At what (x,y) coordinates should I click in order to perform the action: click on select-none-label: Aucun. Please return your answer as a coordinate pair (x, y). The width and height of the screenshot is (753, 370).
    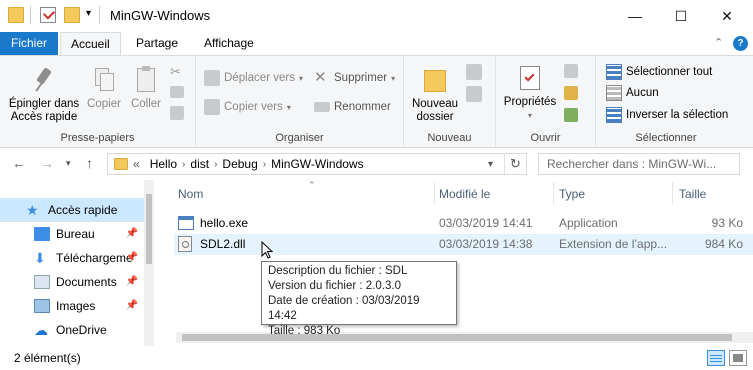
    Looking at the image, I should click on (642, 93).